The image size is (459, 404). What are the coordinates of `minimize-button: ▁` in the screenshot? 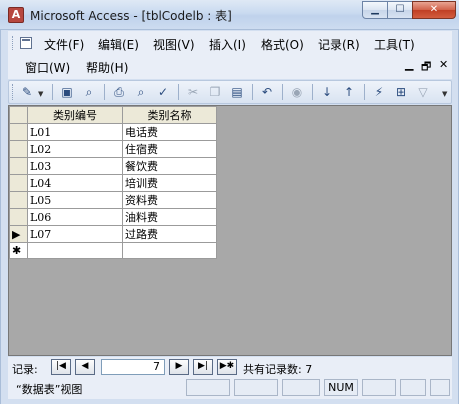 It's located at (375, 10).